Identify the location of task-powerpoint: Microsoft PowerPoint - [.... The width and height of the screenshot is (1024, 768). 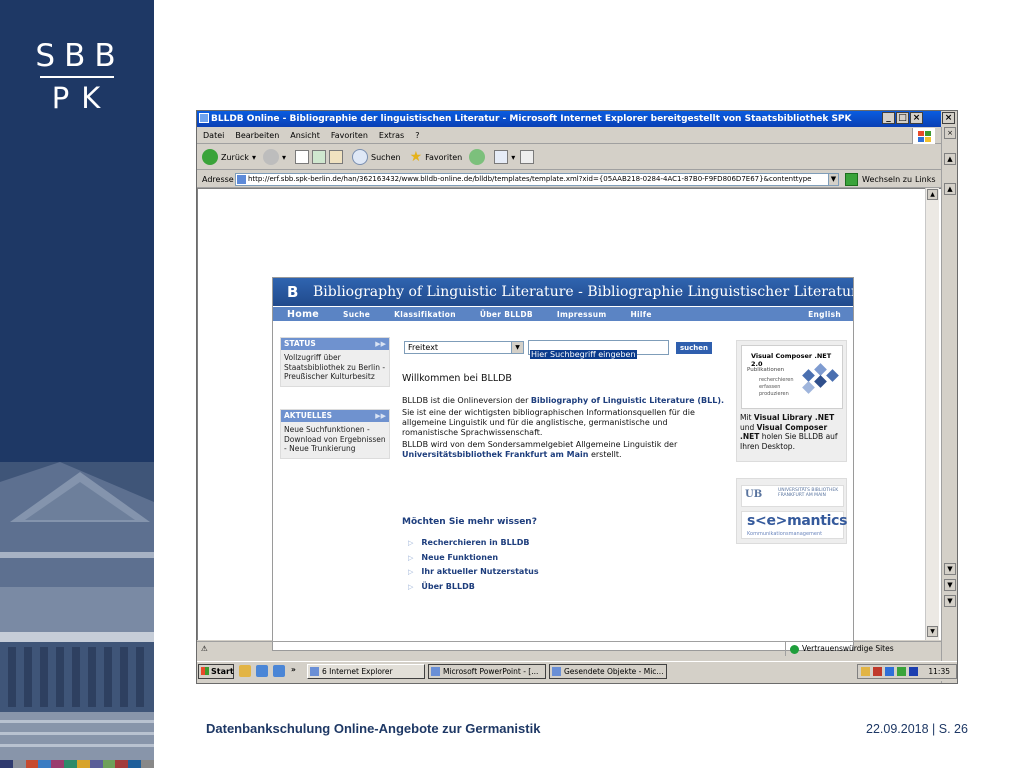
(487, 671).